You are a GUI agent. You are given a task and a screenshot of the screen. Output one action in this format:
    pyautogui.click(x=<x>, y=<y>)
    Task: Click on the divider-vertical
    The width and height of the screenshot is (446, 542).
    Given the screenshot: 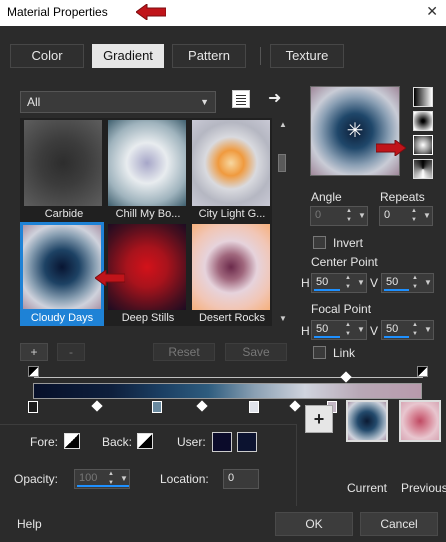 What is the action you would take?
    pyautogui.click(x=296, y=465)
    